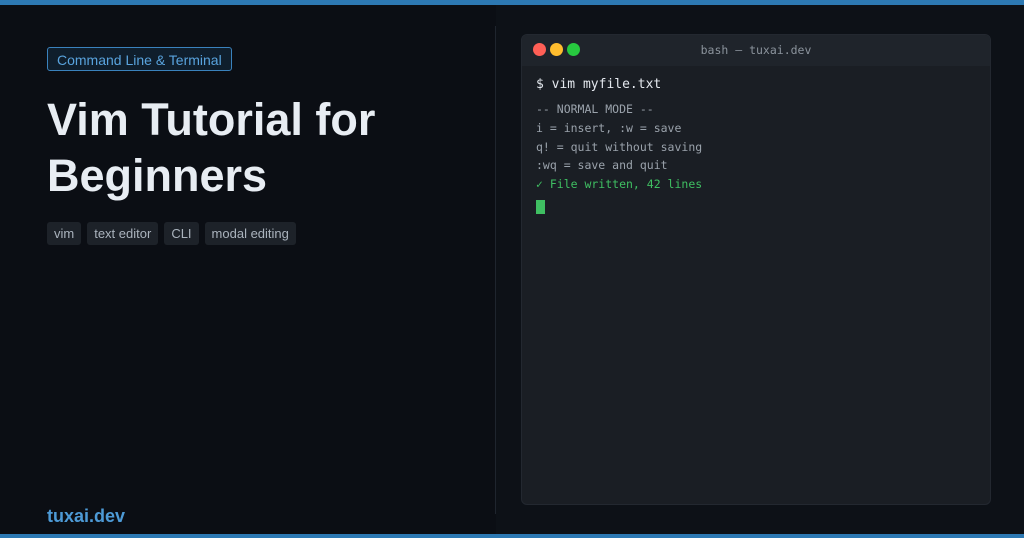 Image resolution: width=1024 pixels, height=538 pixels. What do you see at coordinates (64, 233) in the screenshot?
I see `tag-vim: vim` at bounding box center [64, 233].